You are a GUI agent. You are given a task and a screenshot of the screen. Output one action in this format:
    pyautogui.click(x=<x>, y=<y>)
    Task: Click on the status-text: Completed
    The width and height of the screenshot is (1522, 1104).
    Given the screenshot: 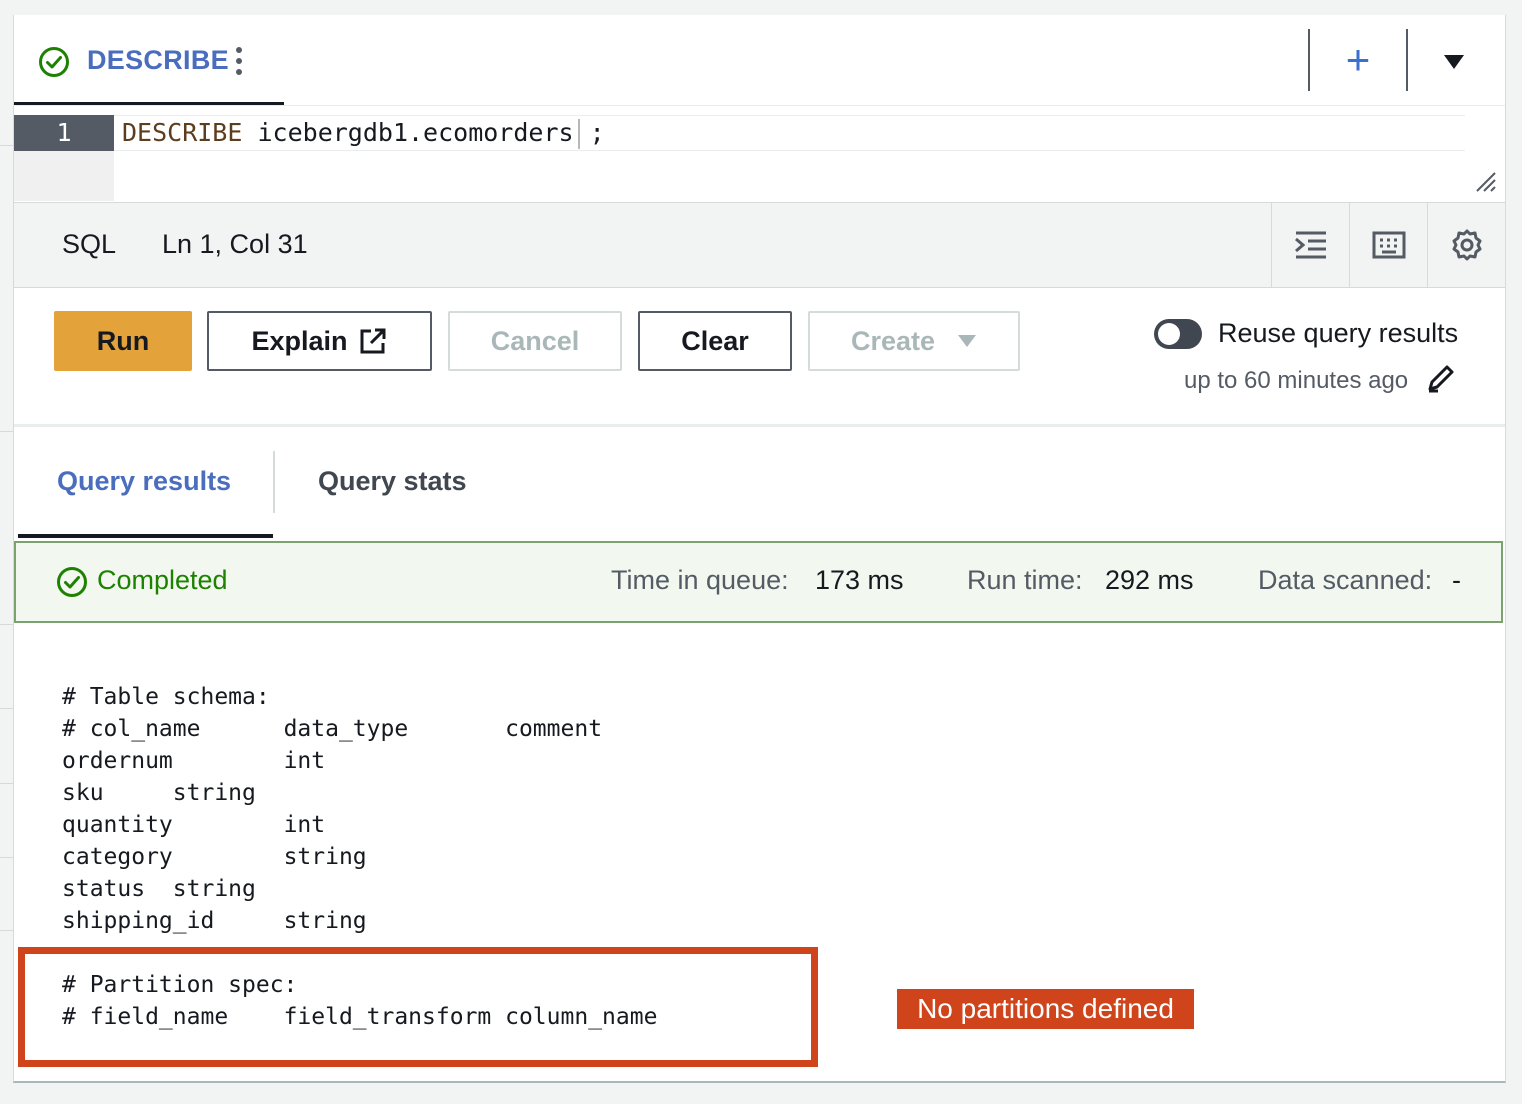 What is the action you would take?
    pyautogui.click(x=162, y=580)
    